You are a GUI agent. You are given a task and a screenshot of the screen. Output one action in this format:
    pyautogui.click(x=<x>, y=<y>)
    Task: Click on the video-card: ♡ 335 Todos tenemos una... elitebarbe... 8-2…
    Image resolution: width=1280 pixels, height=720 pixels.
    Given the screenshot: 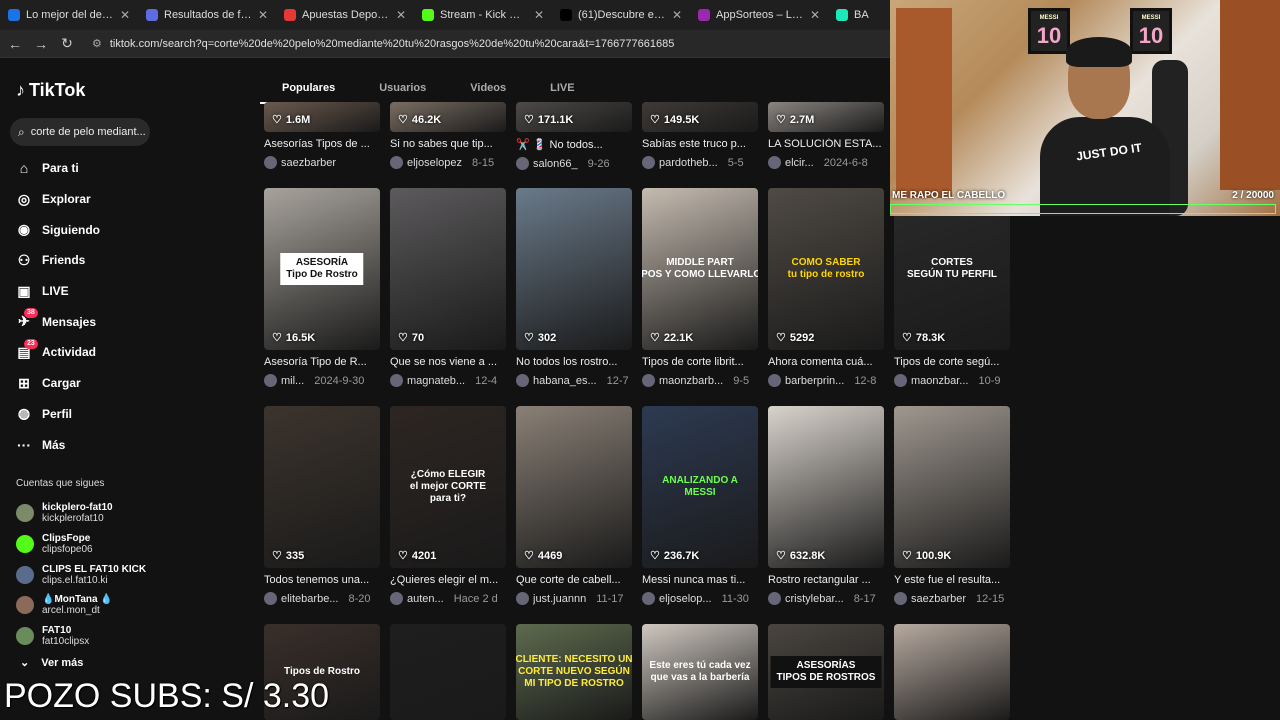 What is the action you would take?
    pyautogui.click(x=322, y=505)
    